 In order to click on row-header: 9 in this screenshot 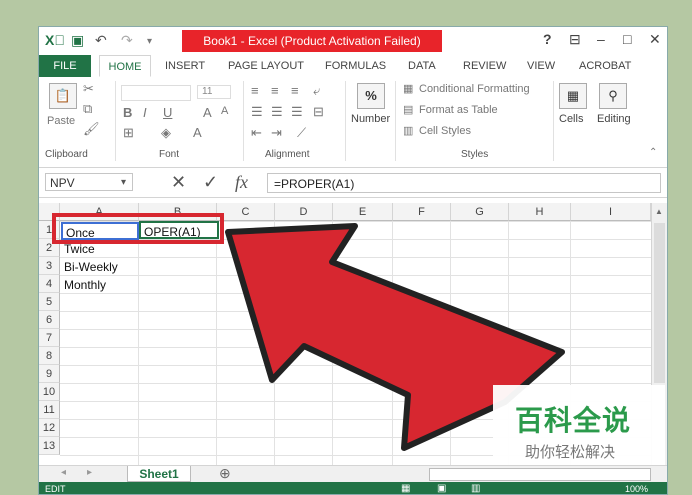, I will do `click(49, 374)`.